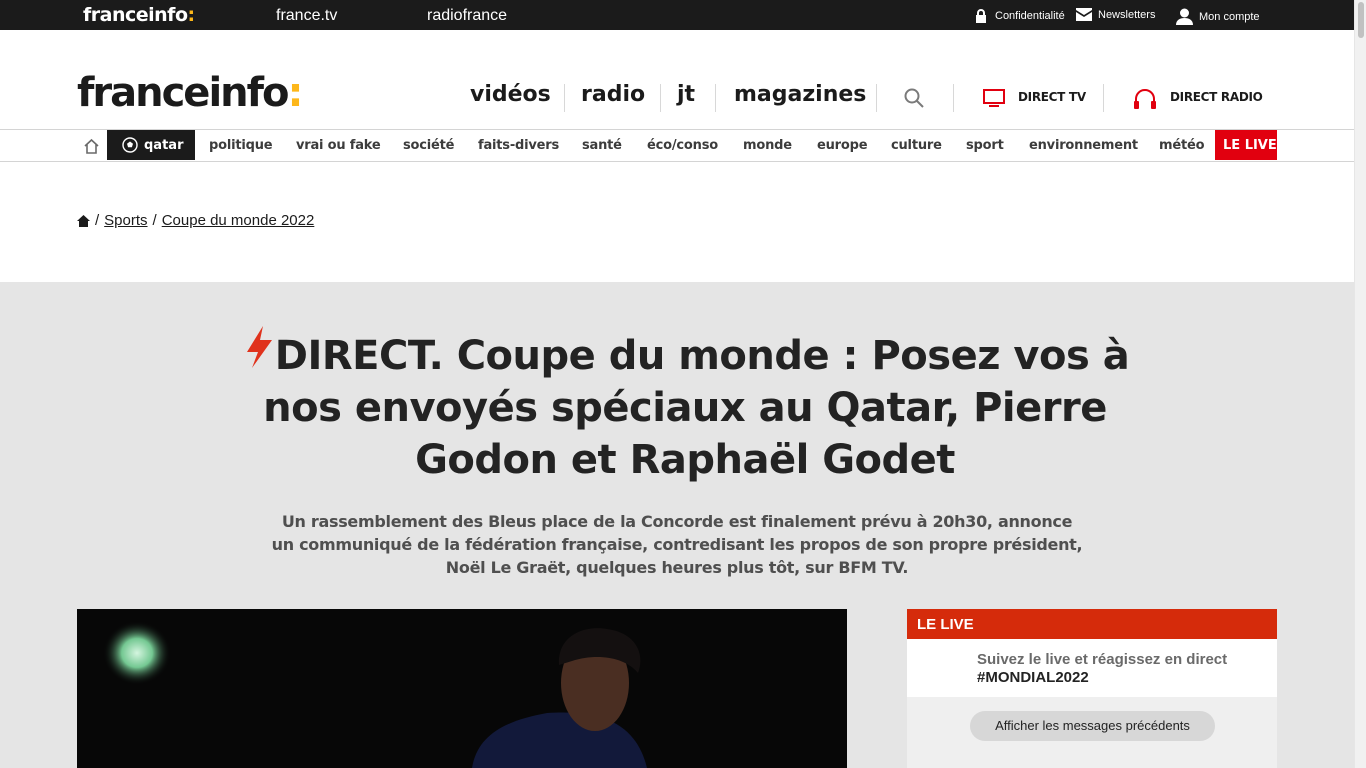 Image resolution: width=1366 pixels, height=768 pixels. I want to click on newsletters-label: Newsletters, so click(1127, 14).